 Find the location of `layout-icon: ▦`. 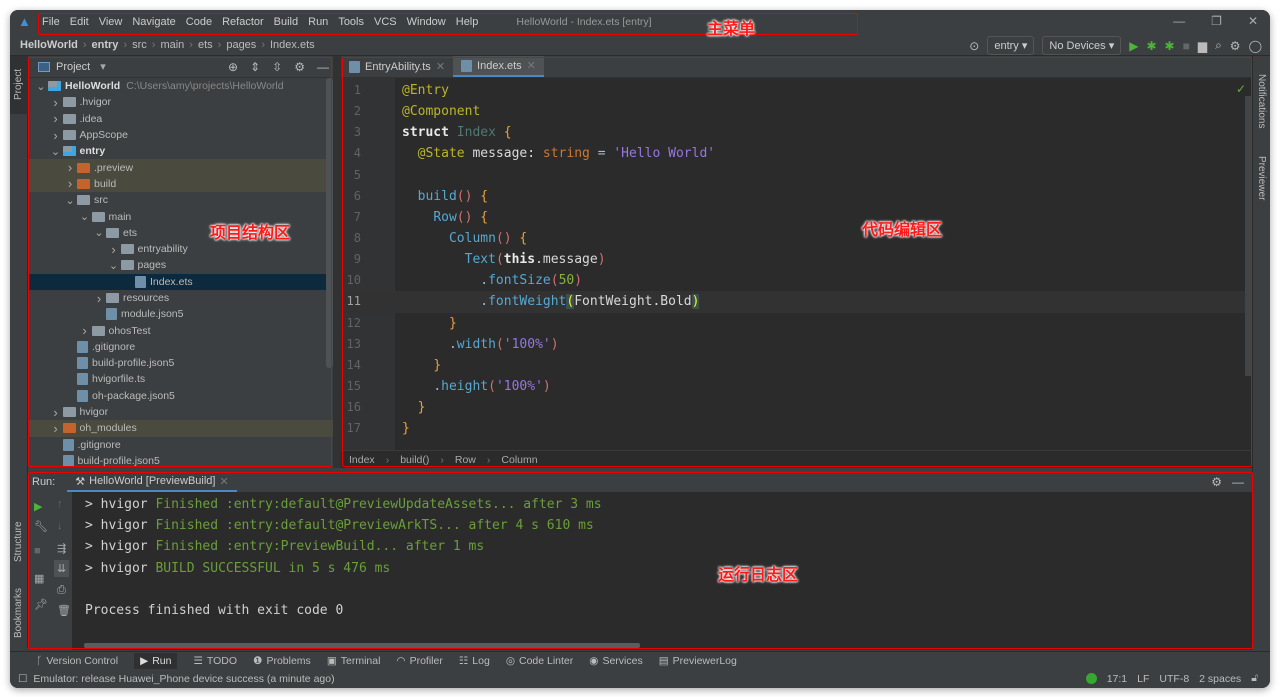

layout-icon: ▦ is located at coordinates (39, 578).